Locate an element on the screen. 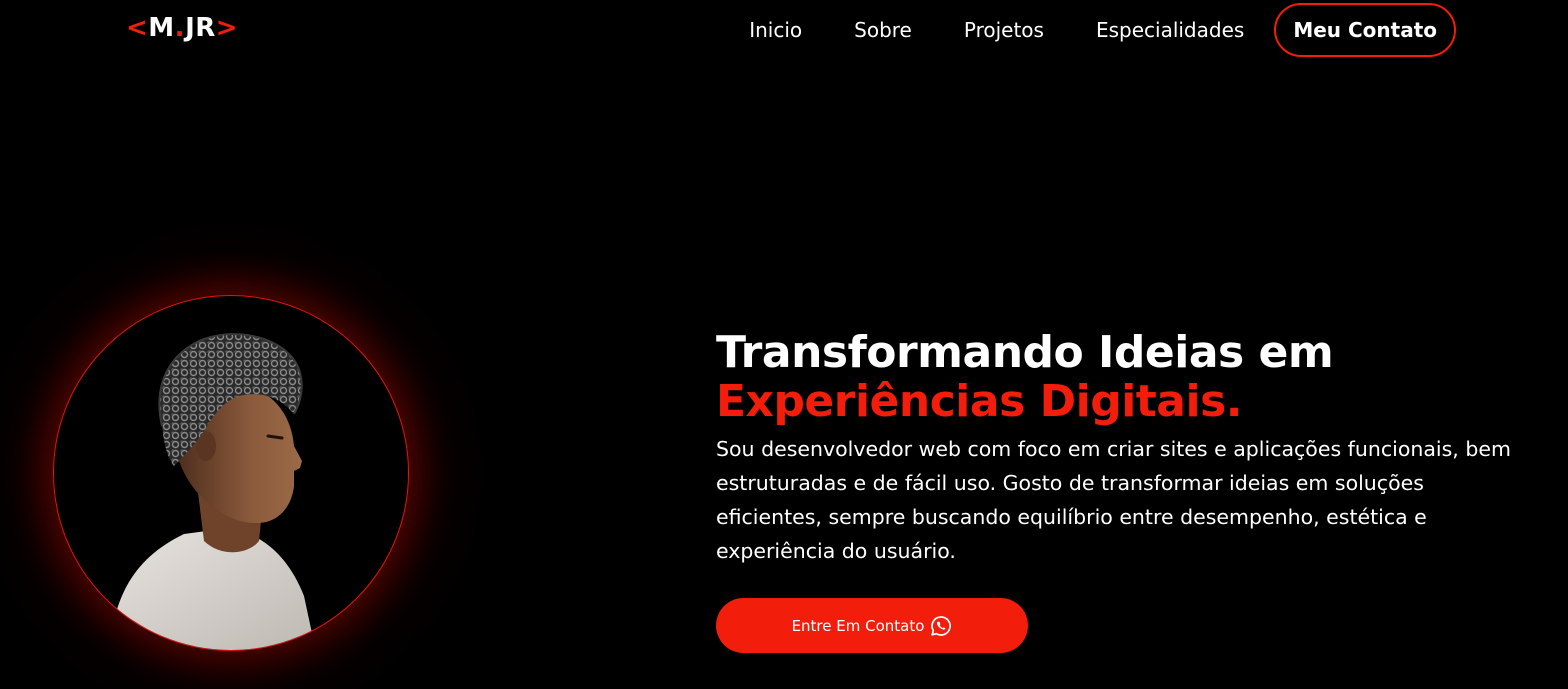  profile-photo is located at coordinates (231, 473).